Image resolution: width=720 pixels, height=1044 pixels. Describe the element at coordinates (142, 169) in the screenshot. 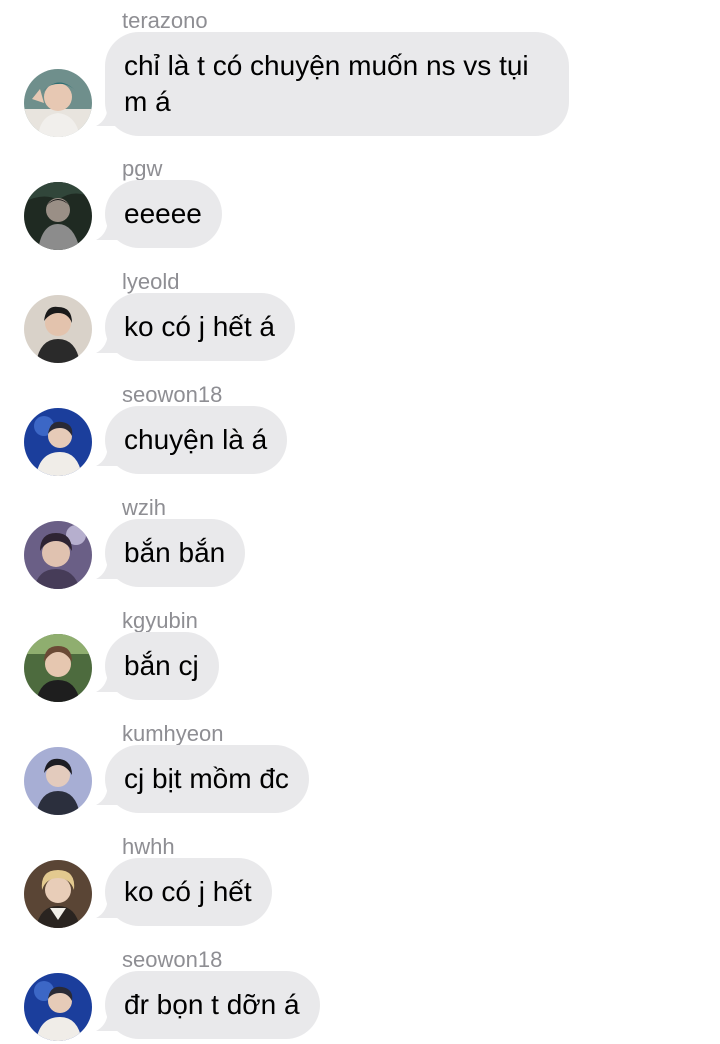

I see `sender-name: pgw` at that location.